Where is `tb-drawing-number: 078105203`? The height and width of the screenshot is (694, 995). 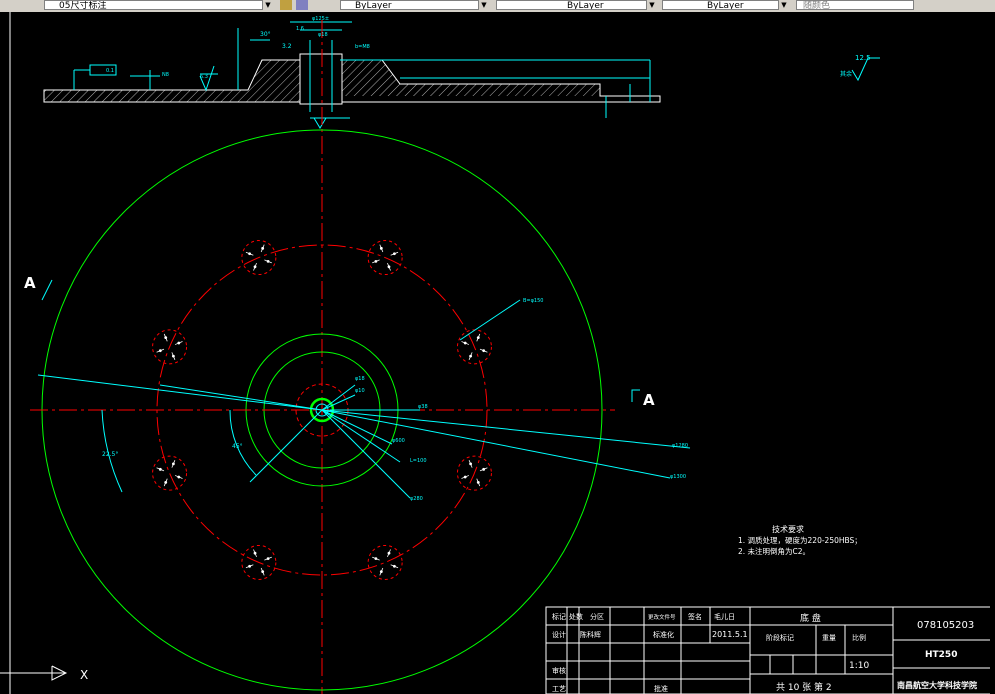
tb-drawing-number: 078105203 is located at coordinates (945, 625).